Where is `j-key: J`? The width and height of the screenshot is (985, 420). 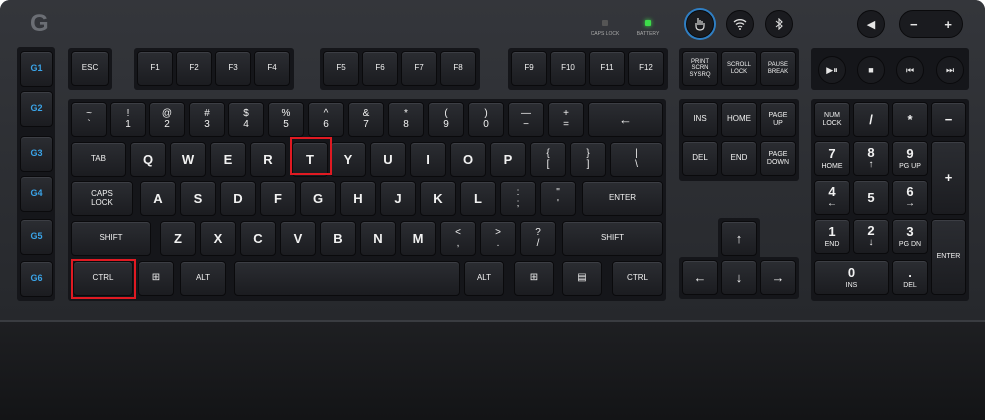
j-key: J is located at coordinates (398, 198).